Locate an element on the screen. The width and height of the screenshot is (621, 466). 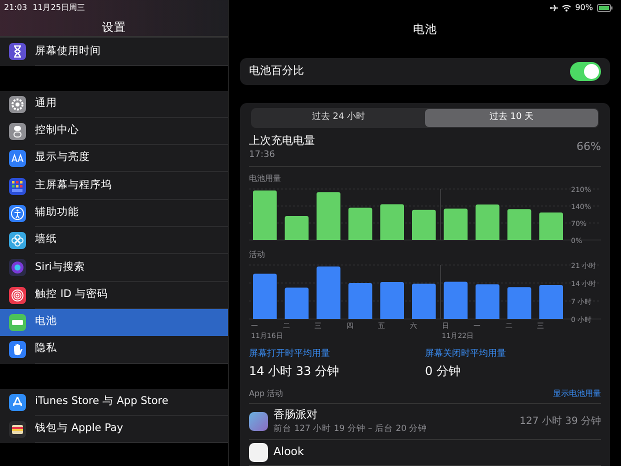
range-tab: 过去 24 小时 is located at coordinates (338, 117).